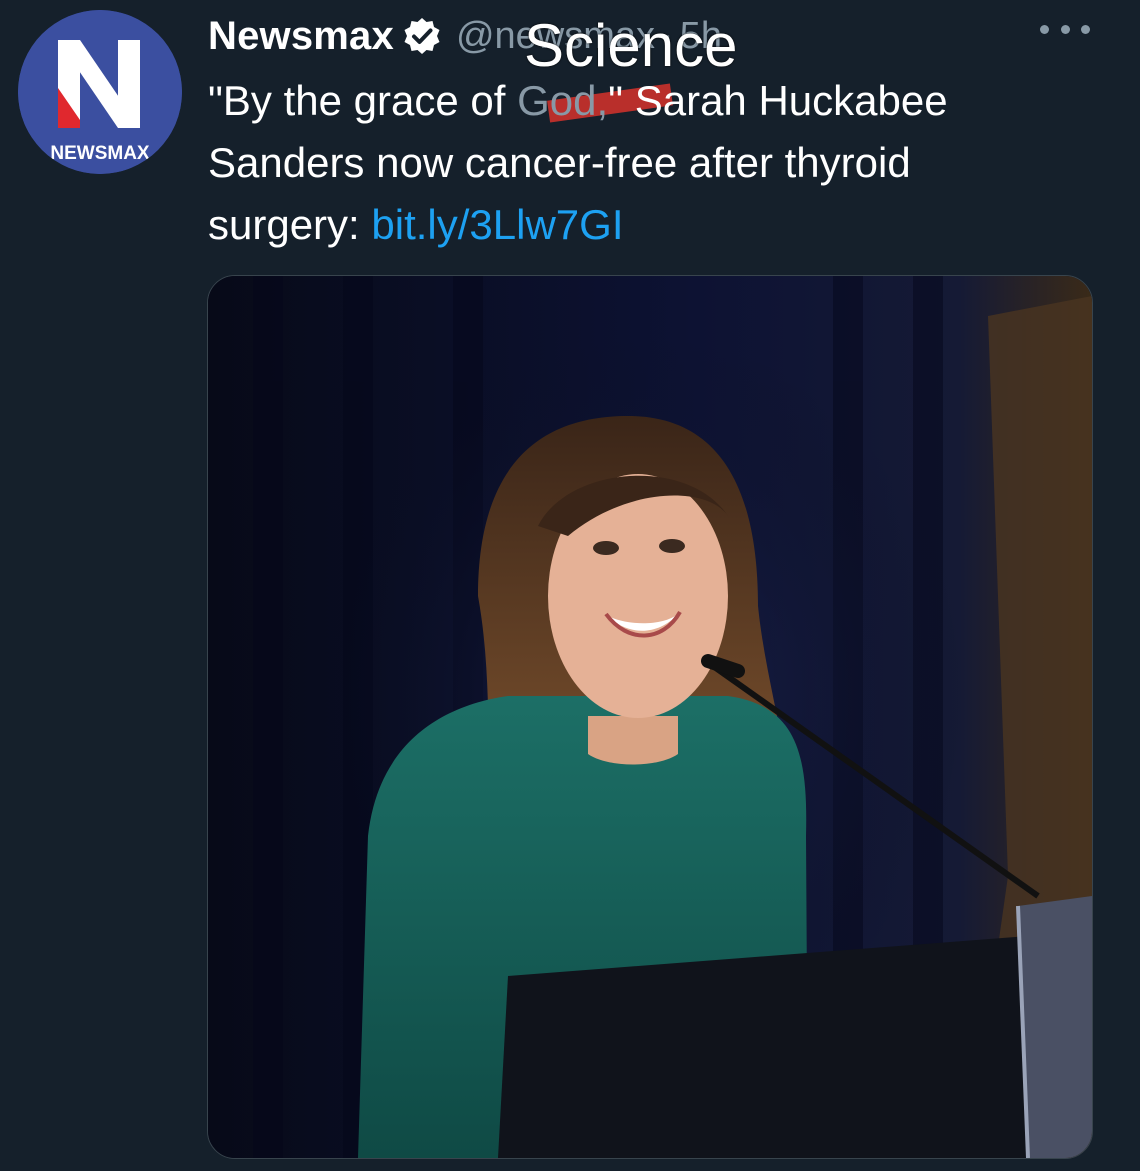  I want to click on newsmax-logo-icon: NEWSMAX, so click(100, 92).